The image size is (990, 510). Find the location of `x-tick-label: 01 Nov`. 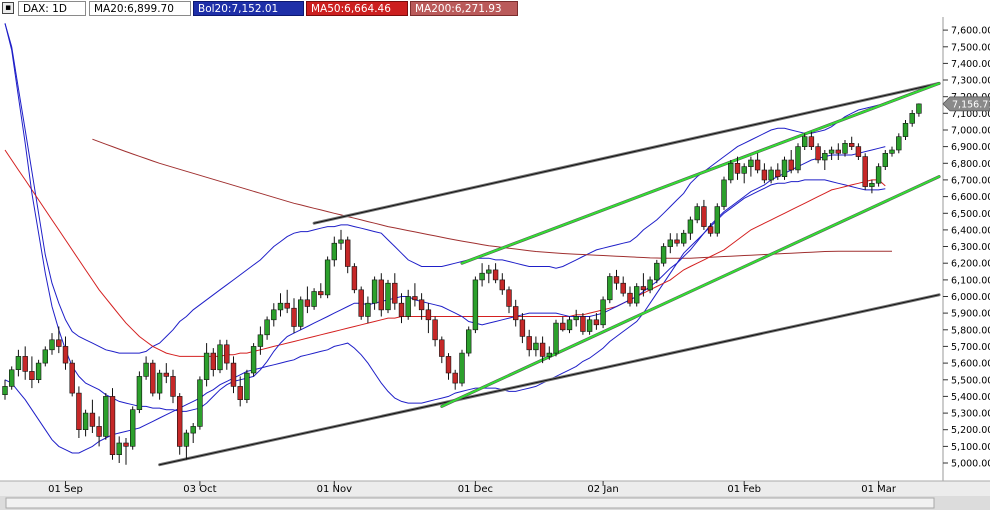

x-tick-label: 01 Nov is located at coordinates (335, 489).